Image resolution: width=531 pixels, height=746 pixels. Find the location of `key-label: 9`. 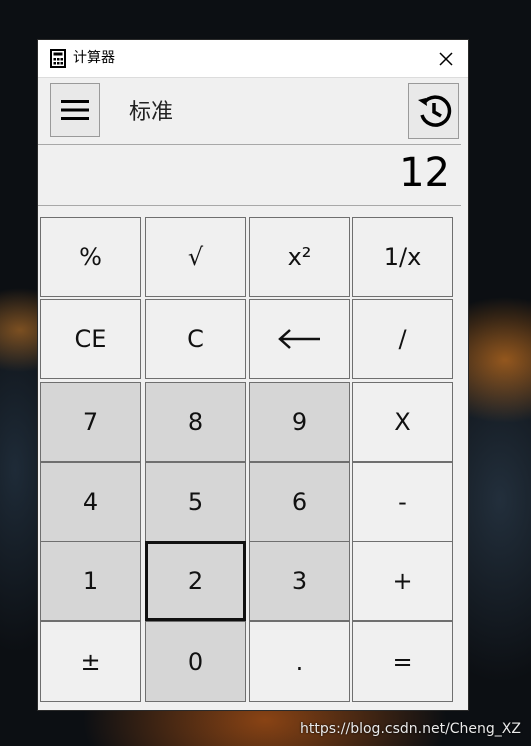

key-label: 9 is located at coordinates (299, 422).